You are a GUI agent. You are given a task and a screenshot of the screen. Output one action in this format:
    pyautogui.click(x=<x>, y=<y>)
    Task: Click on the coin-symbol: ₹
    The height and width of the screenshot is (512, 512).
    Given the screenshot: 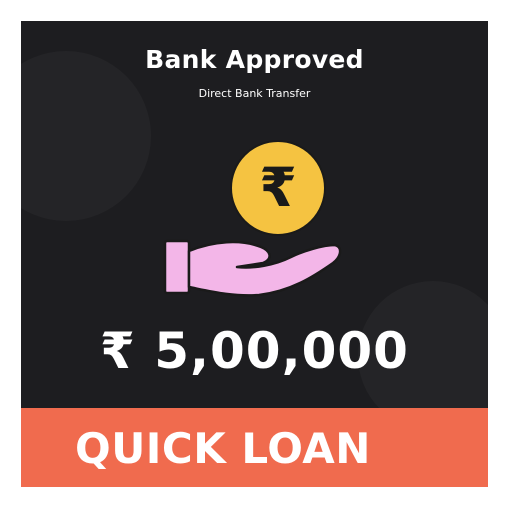 What is the action you would take?
    pyautogui.click(x=278, y=187)
    